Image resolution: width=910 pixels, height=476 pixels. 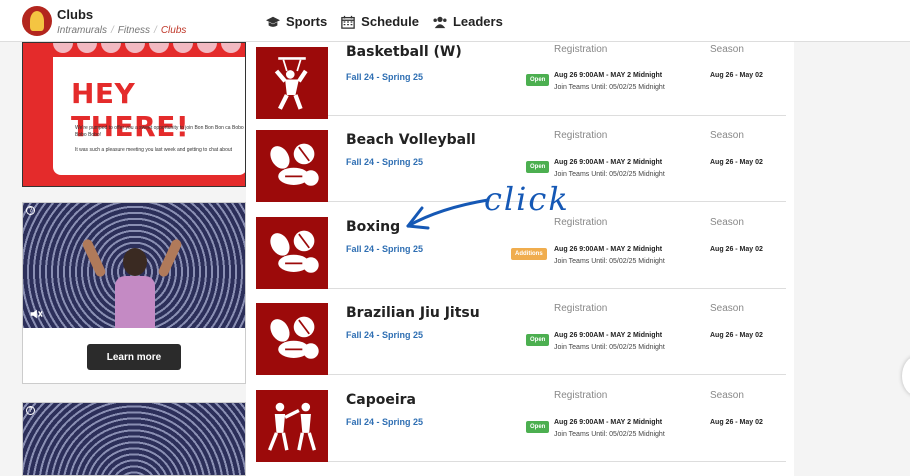 I want to click on basketball-icon, so click(x=292, y=83).